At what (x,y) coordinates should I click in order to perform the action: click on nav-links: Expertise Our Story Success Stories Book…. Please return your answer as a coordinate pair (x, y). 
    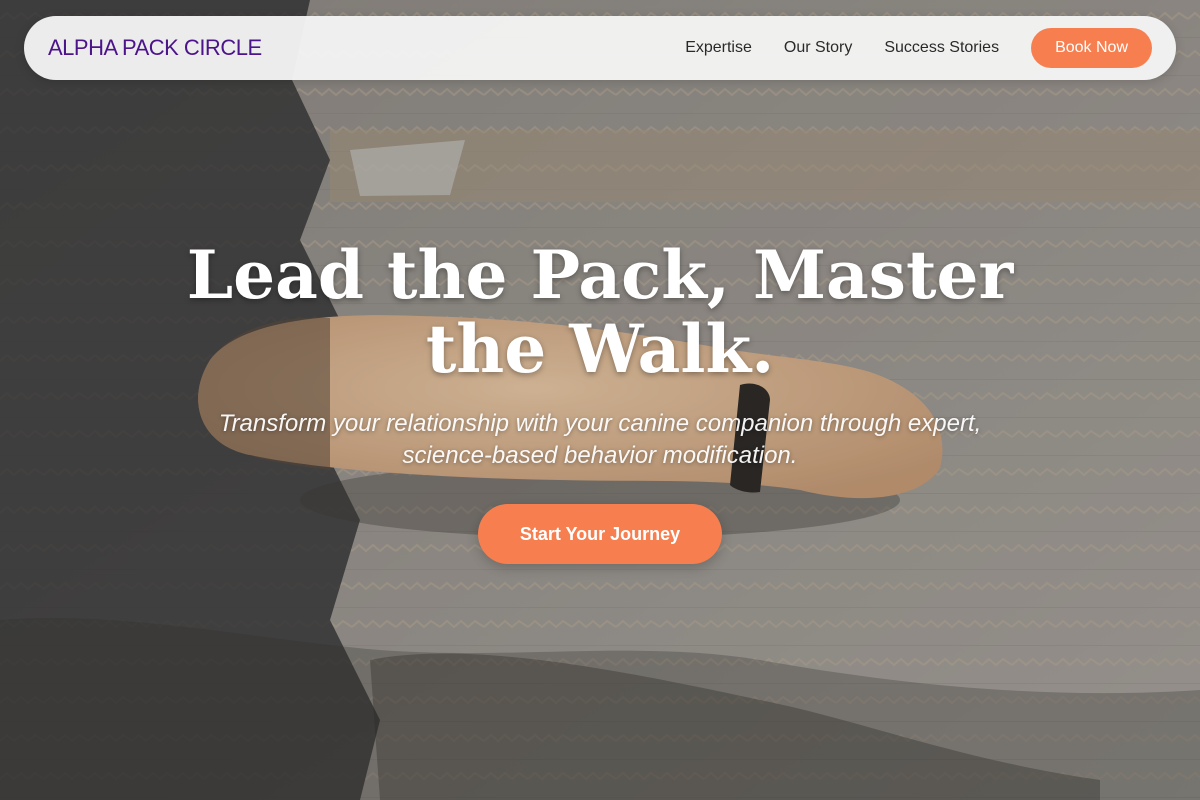
    Looking at the image, I should click on (918, 48).